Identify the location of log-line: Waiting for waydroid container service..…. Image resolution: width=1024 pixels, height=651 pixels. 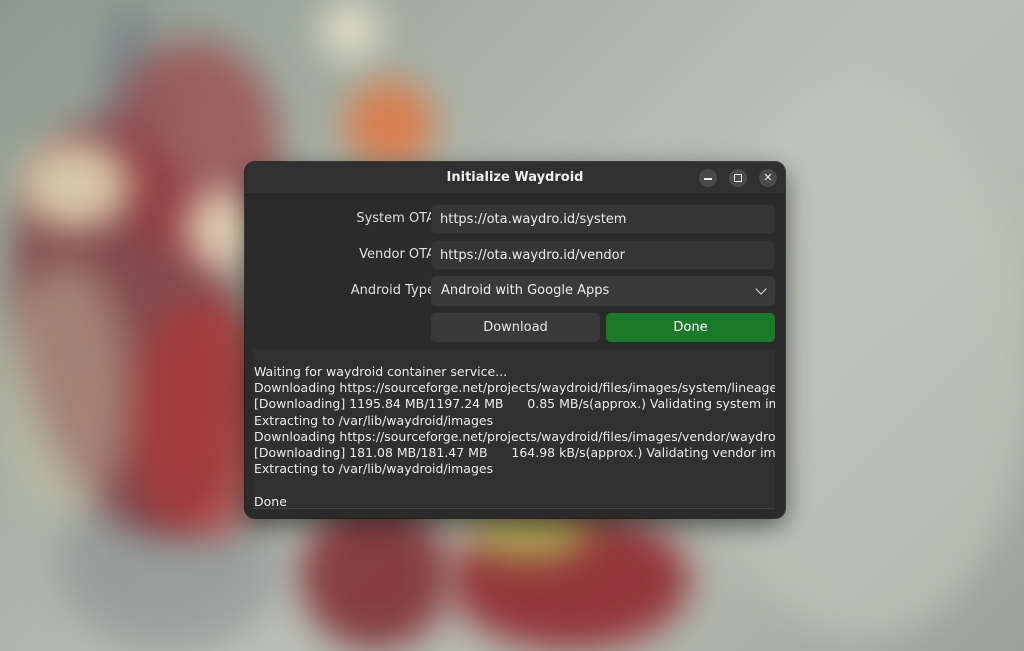
(381, 371).